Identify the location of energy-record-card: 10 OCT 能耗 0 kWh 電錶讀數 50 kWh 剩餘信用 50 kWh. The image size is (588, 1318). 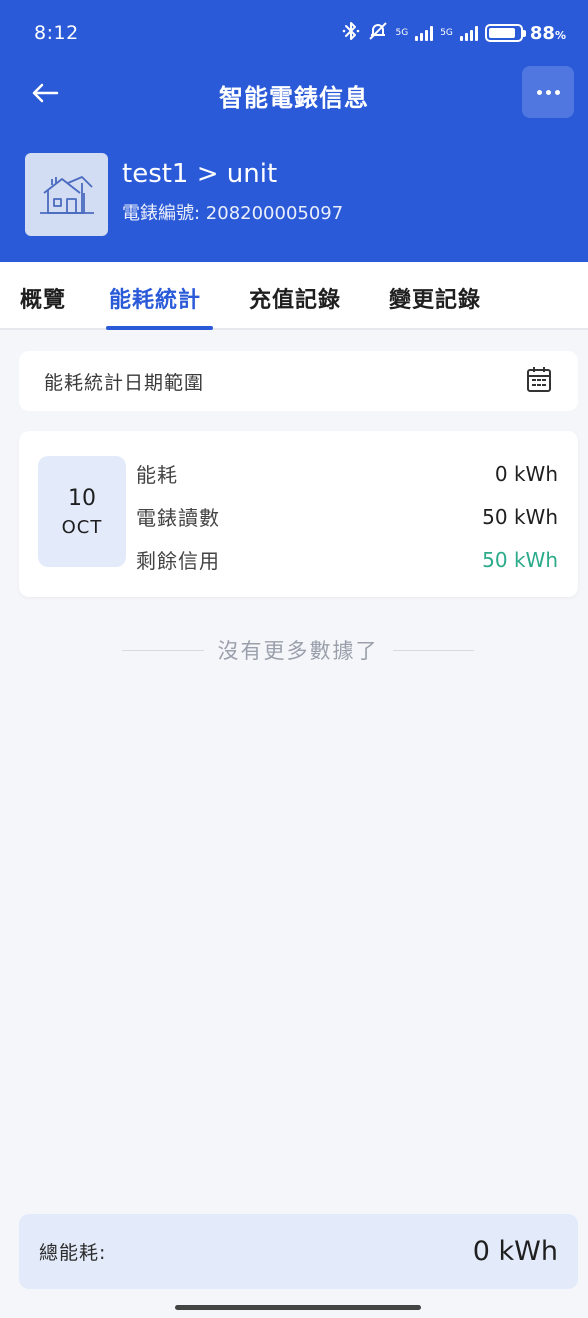
(298, 514).